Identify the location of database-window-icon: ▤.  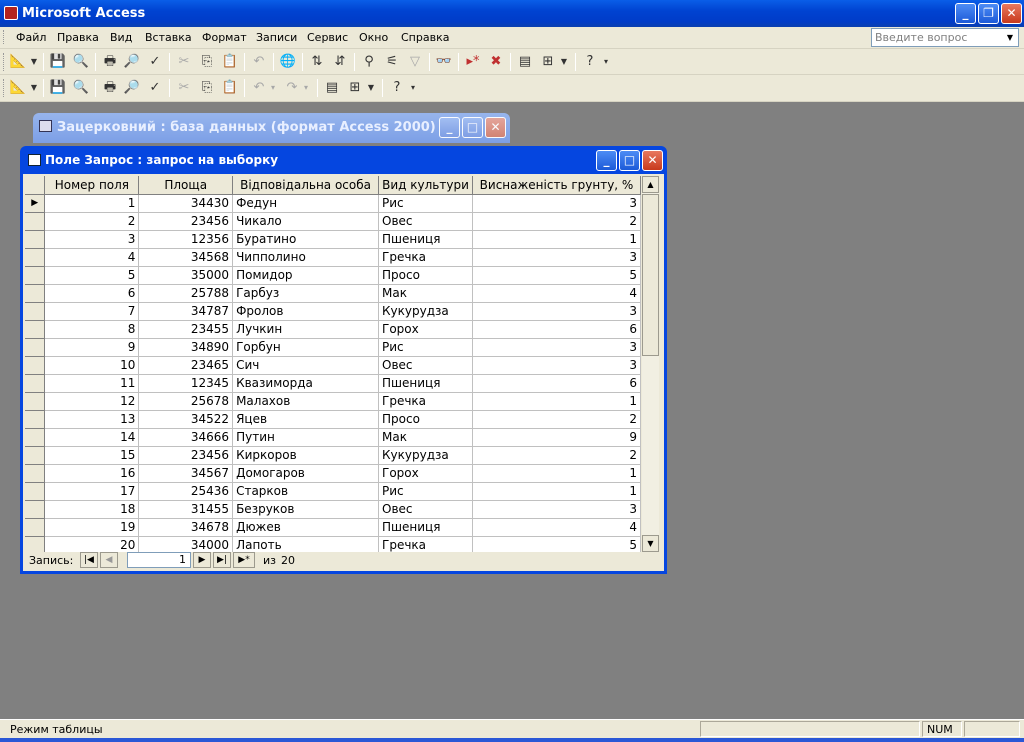
(525, 62).